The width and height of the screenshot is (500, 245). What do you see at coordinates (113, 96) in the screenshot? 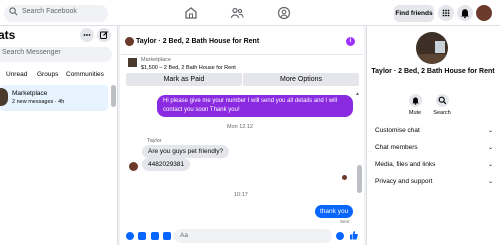
I see `sidebar-scrollbar` at bounding box center [113, 96].